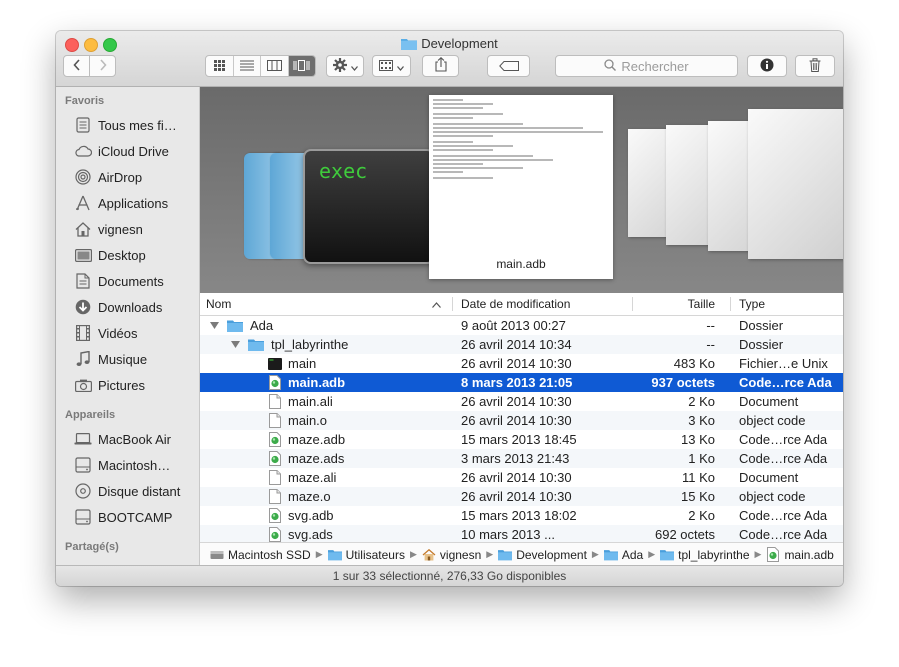  I want to click on path-item: Ada, so click(623, 555).